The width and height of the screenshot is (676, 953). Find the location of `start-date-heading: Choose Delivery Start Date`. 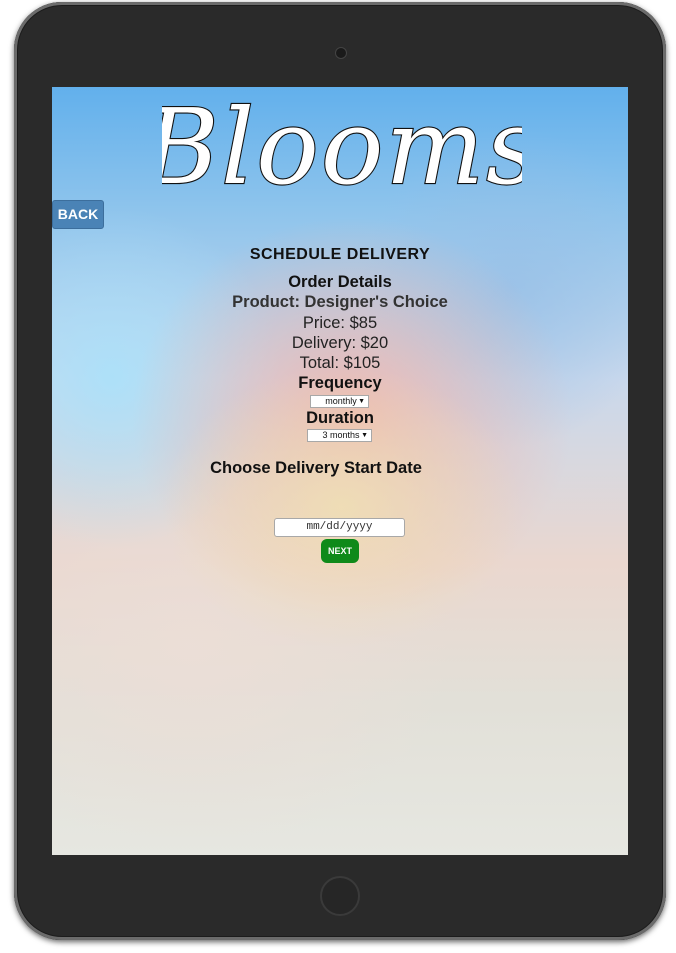

start-date-heading: Choose Delivery Start Date is located at coordinates (316, 468).